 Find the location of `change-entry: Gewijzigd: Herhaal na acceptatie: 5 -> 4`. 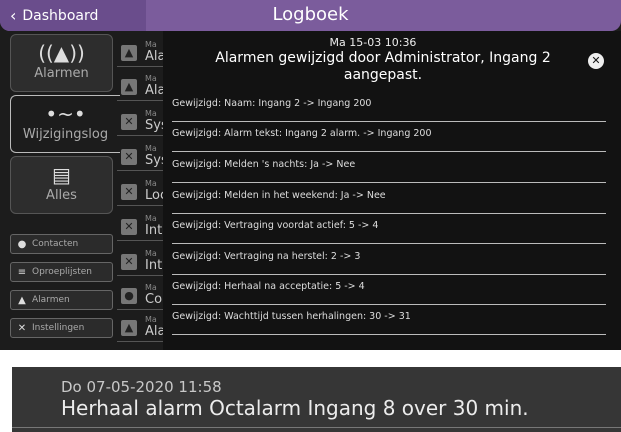

change-entry: Gewijzigd: Herhaal na acceptatie: 5 -> 4 is located at coordinates (389, 291).